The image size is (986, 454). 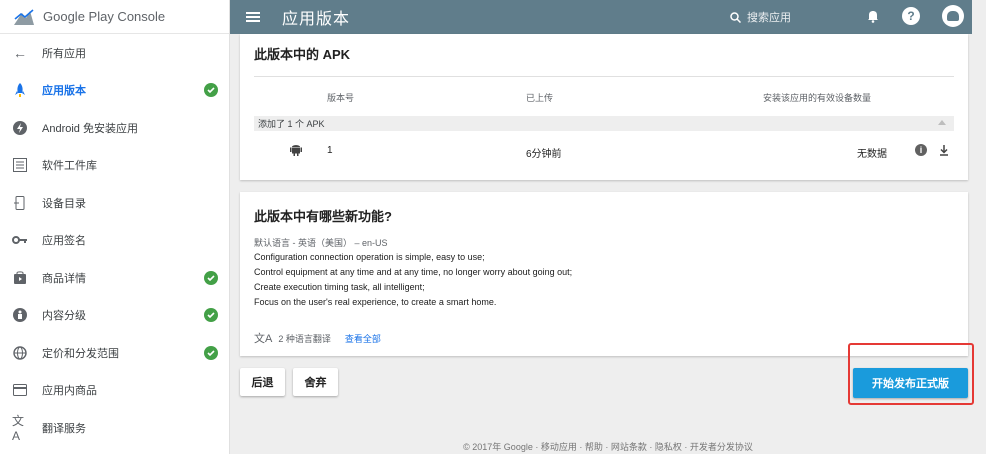 What do you see at coordinates (104, 16) in the screenshot?
I see `brand-name: Google Play Console` at bounding box center [104, 16].